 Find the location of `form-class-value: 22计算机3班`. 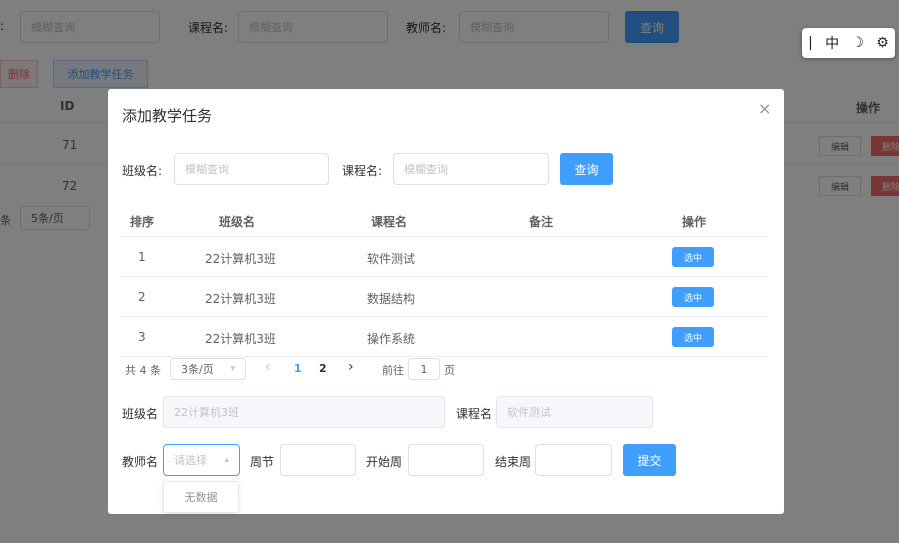

form-class-value: 22计算机3班 is located at coordinates (206, 412).